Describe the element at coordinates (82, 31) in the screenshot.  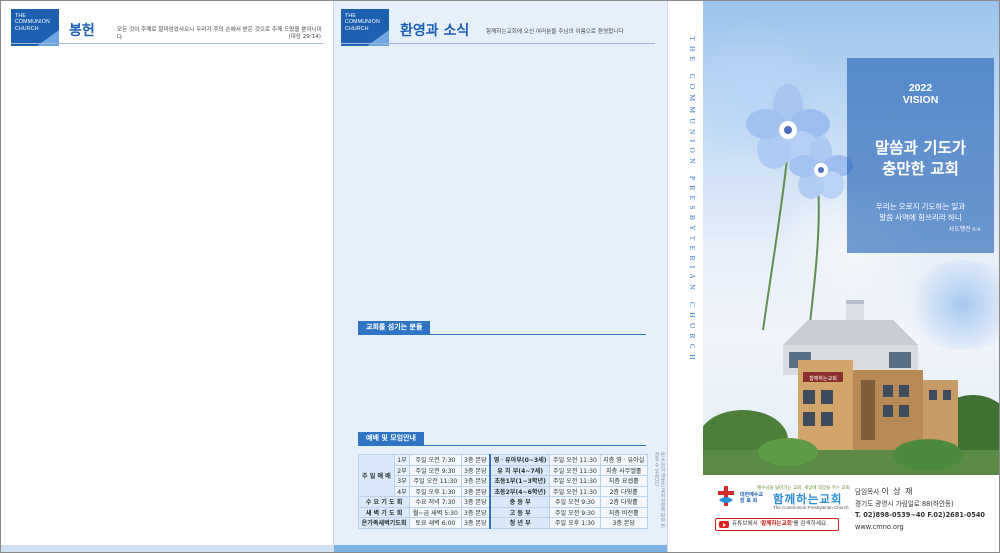
I see `offering-title: 봉헌` at that location.